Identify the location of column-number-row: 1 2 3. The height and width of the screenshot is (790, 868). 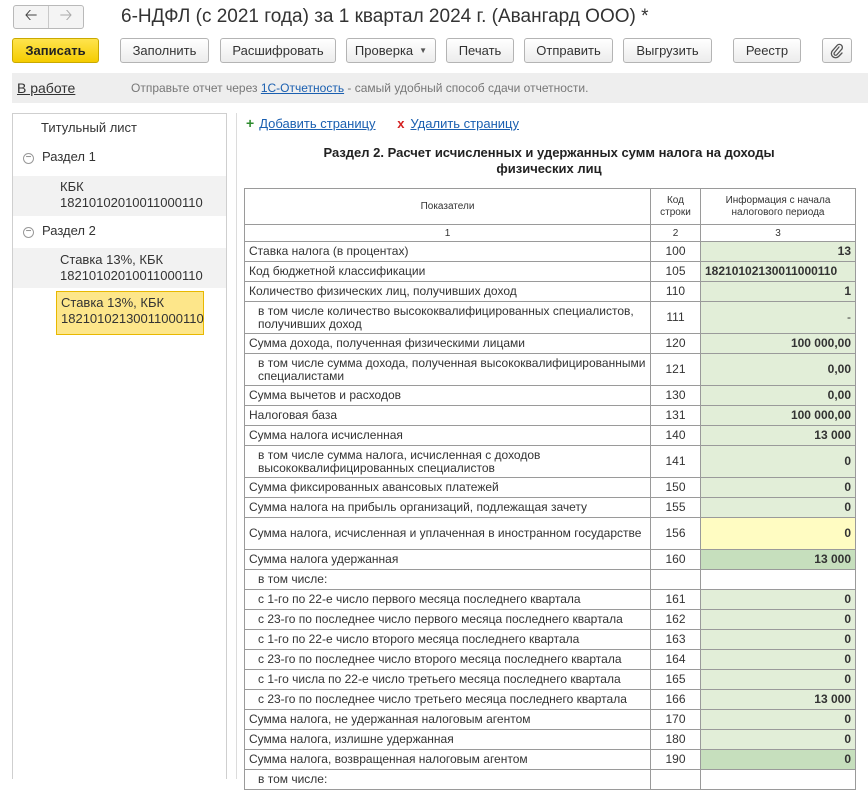
(550, 233).